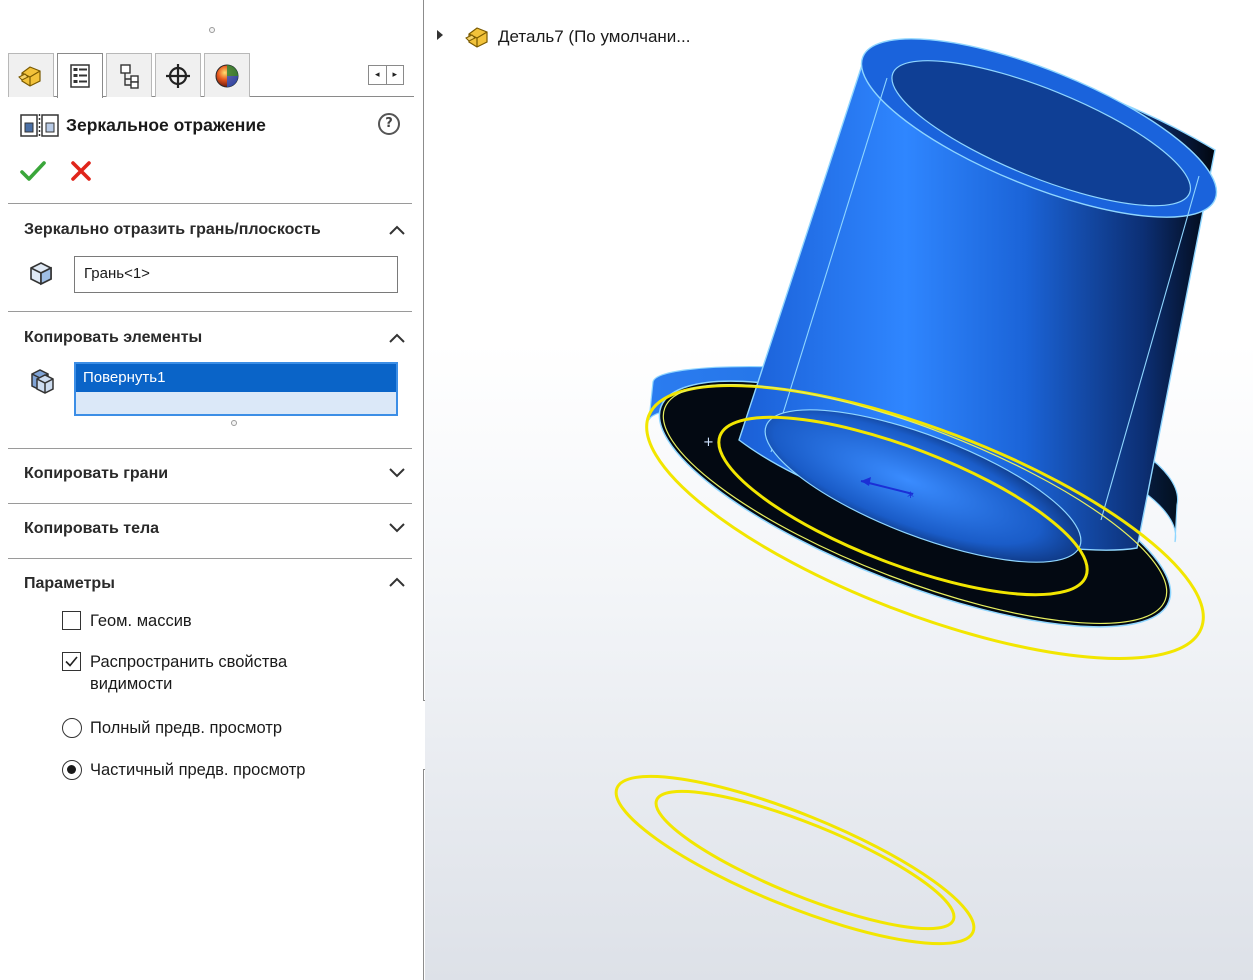  What do you see at coordinates (198, 770) in the screenshot?
I see `radio-label: Частичный предв. просмотр` at bounding box center [198, 770].